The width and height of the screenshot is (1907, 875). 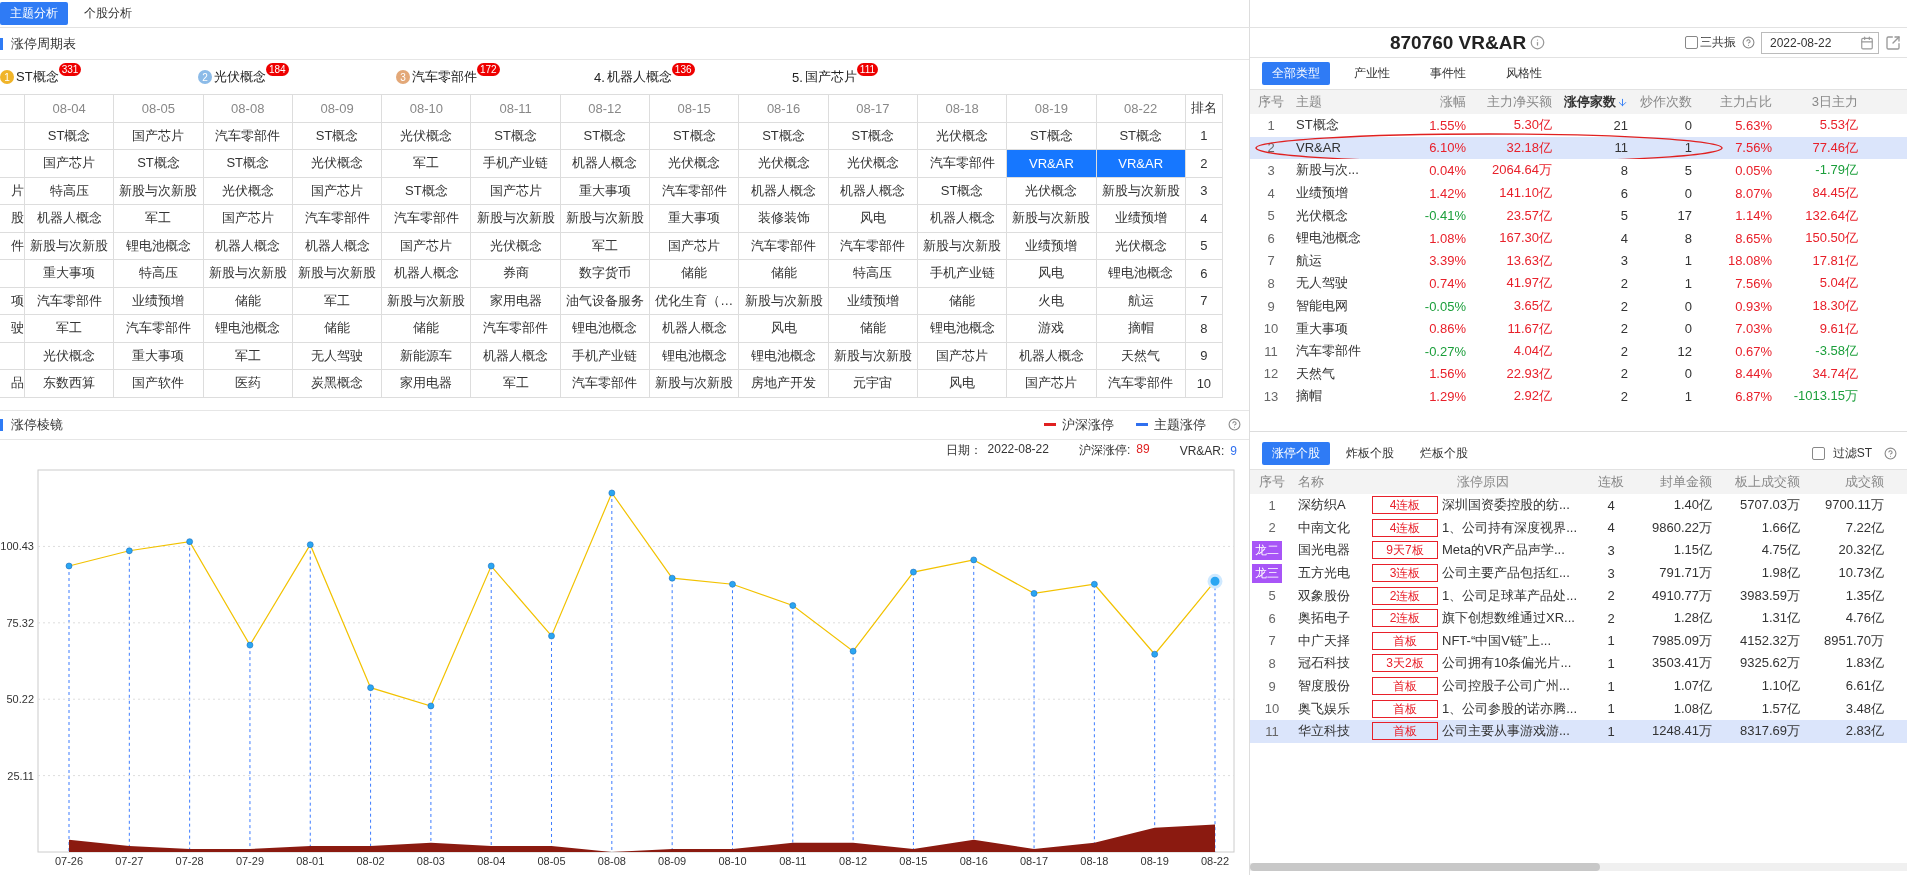 What do you see at coordinates (1052, 329) in the screenshot?
I see `theme-cell: 游戏` at bounding box center [1052, 329].